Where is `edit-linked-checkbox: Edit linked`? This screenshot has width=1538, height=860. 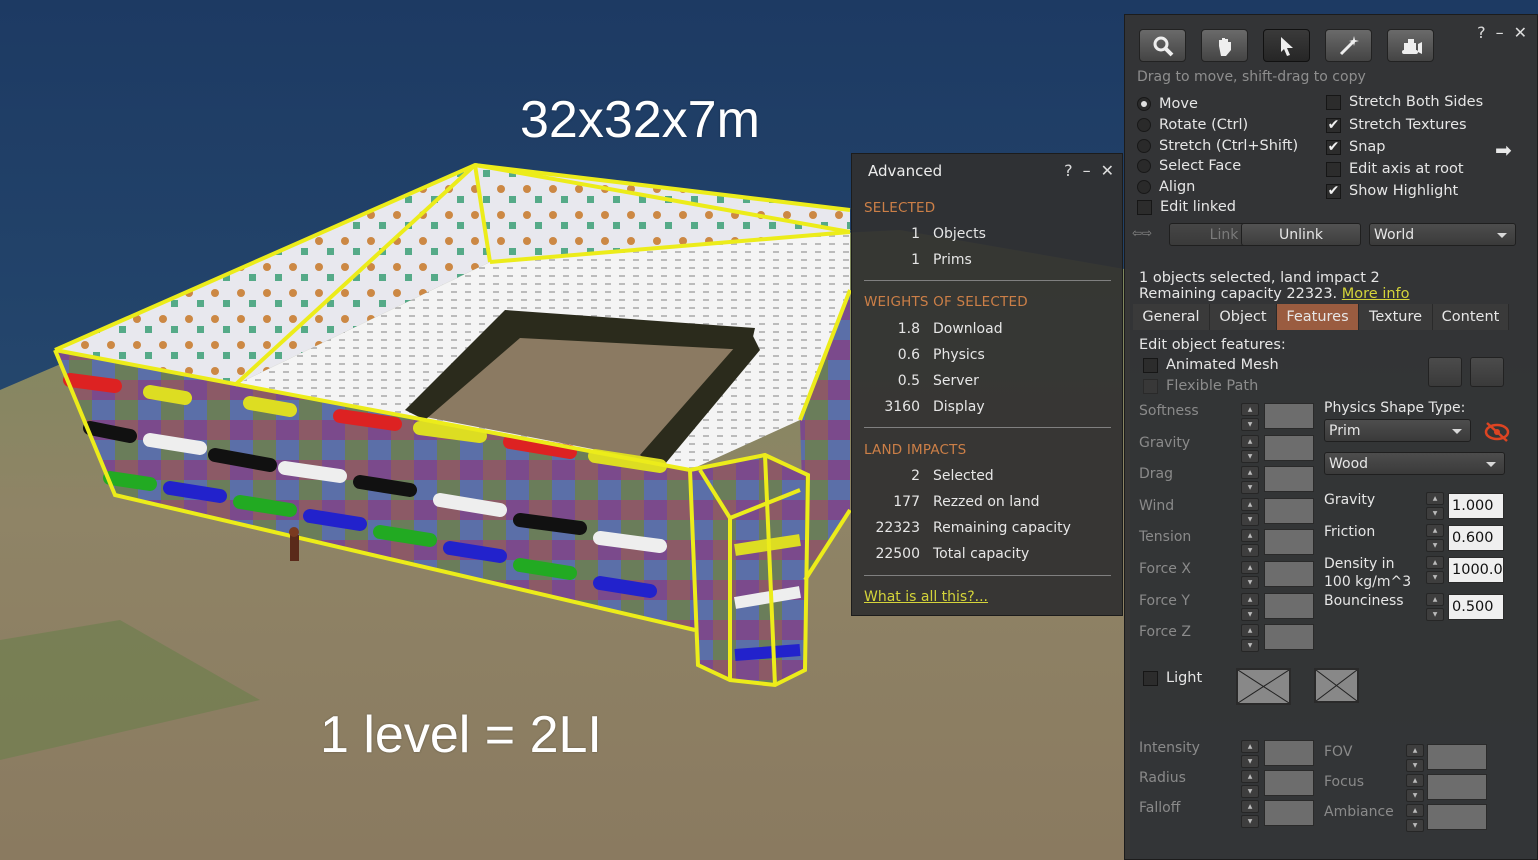 edit-linked-checkbox: Edit linked is located at coordinates (1186, 207).